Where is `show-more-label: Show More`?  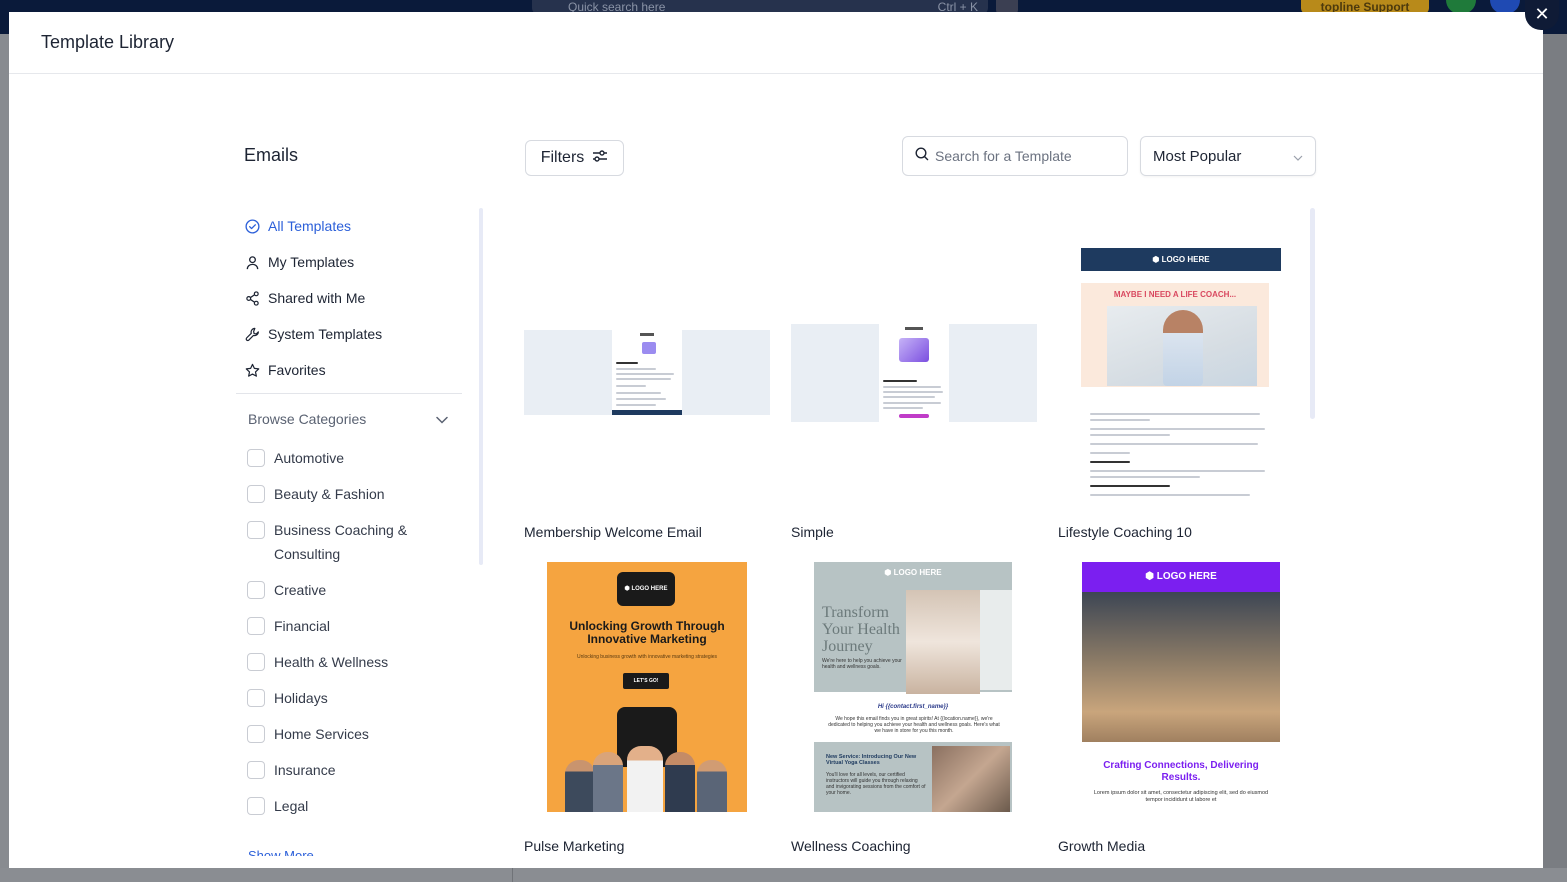 show-more-label: Show More is located at coordinates (281, 852).